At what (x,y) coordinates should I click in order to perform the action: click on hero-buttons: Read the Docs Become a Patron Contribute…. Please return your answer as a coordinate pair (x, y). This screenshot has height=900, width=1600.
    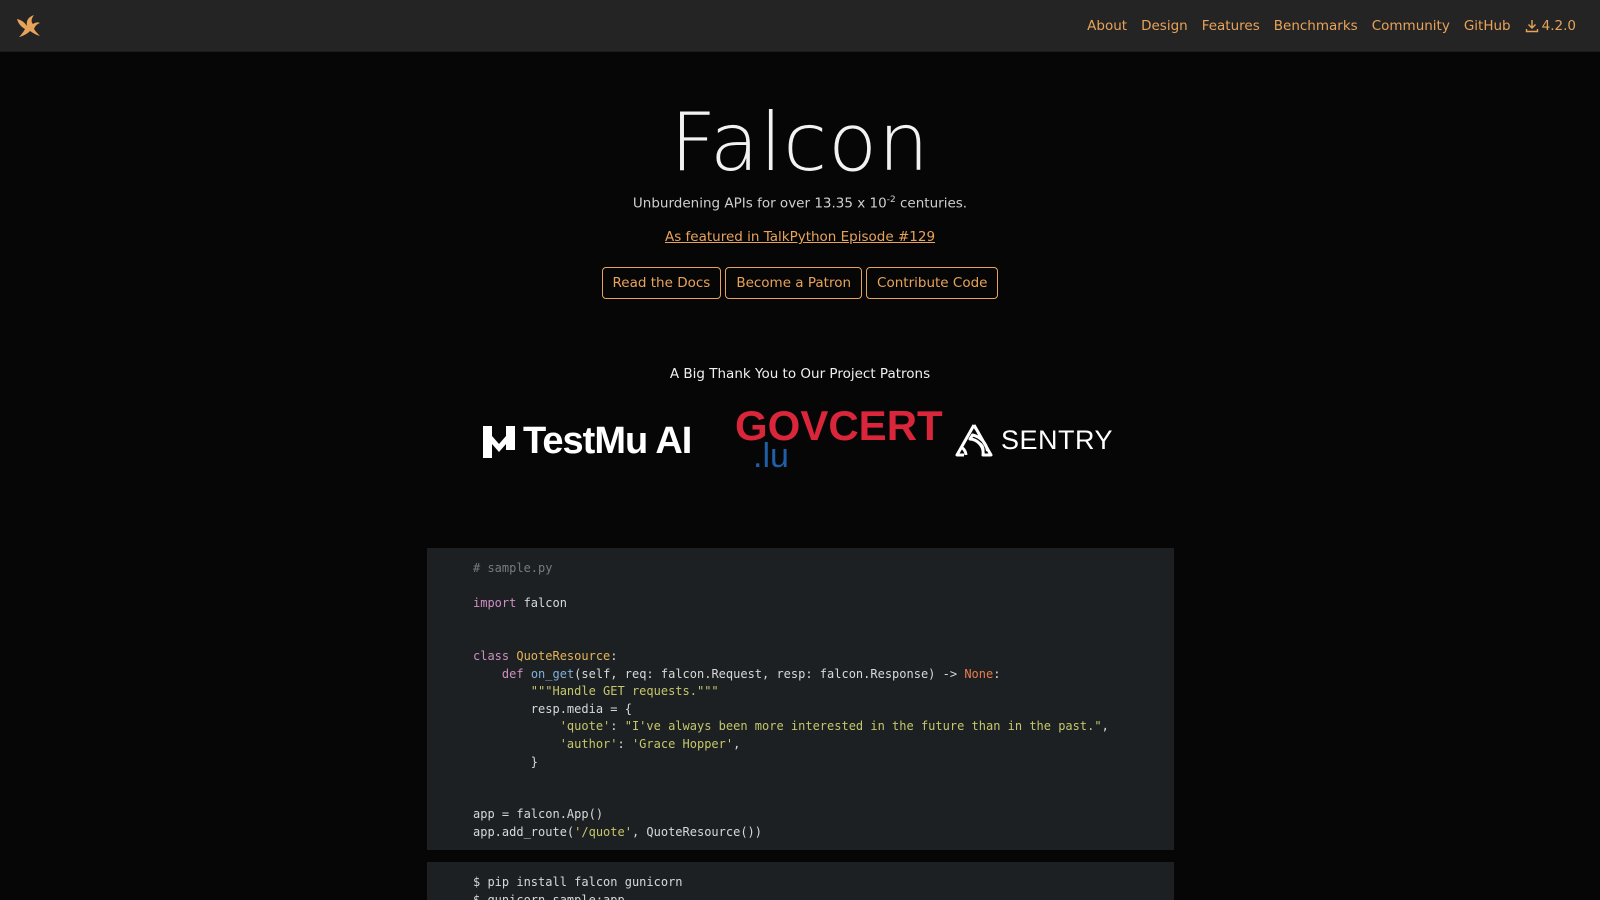
    Looking at the image, I should click on (800, 283).